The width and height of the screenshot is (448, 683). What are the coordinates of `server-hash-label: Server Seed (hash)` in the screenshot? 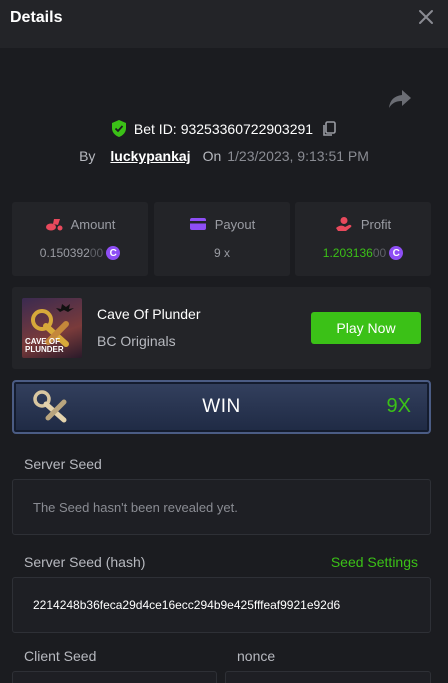 It's located at (85, 562).